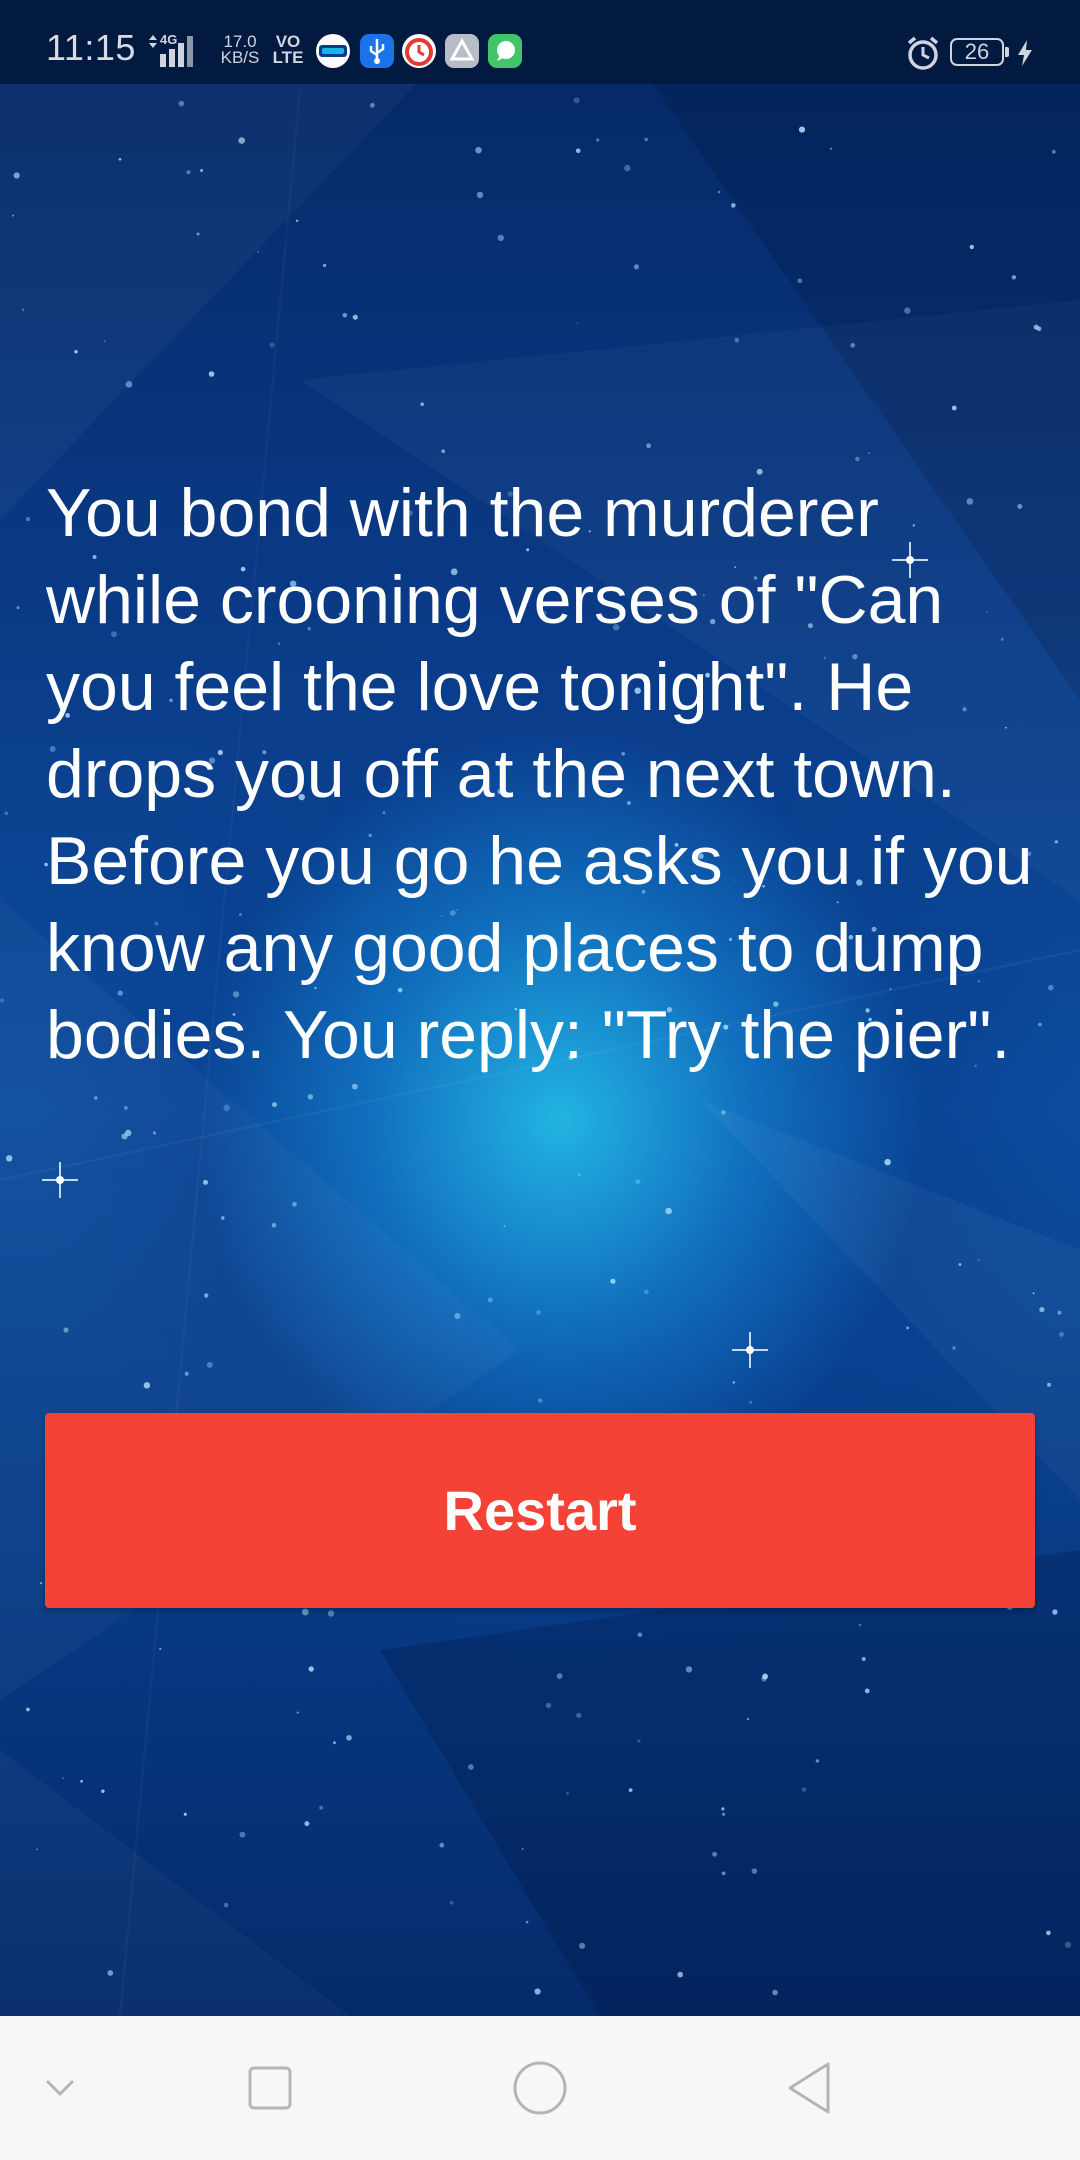  I want to click on bright-star, so click(60, 1180).